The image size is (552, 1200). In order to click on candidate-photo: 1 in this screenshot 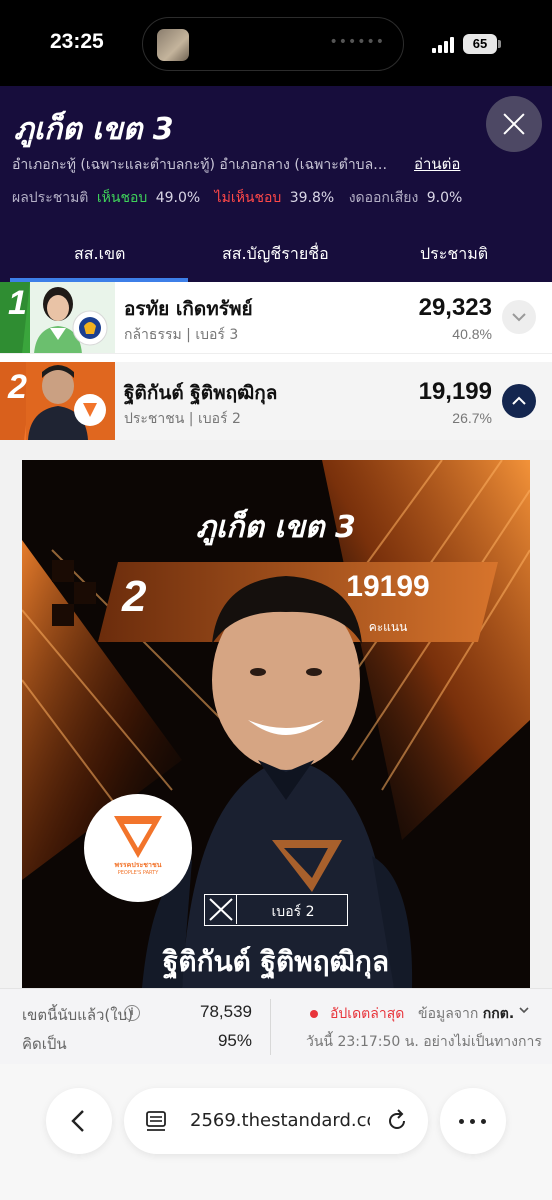, I will do `click(57, 317)`.